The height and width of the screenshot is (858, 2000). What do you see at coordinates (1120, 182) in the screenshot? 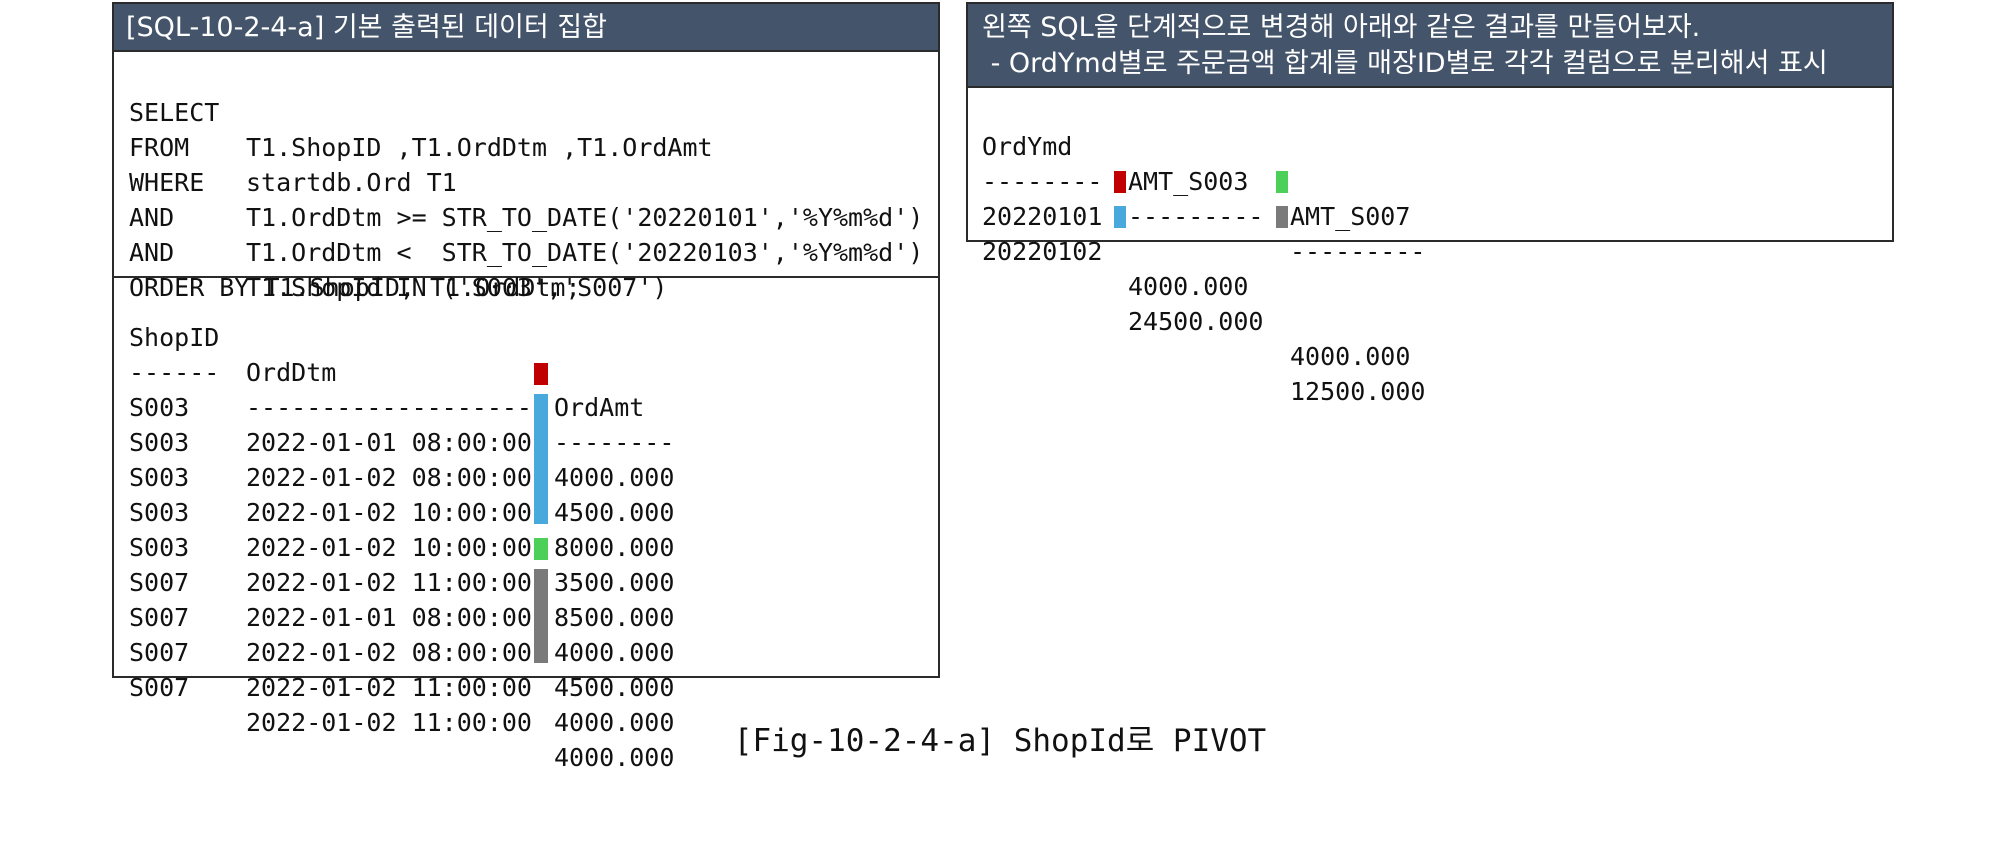
I see `group-marker-red` at bounding box center [1120, 182].